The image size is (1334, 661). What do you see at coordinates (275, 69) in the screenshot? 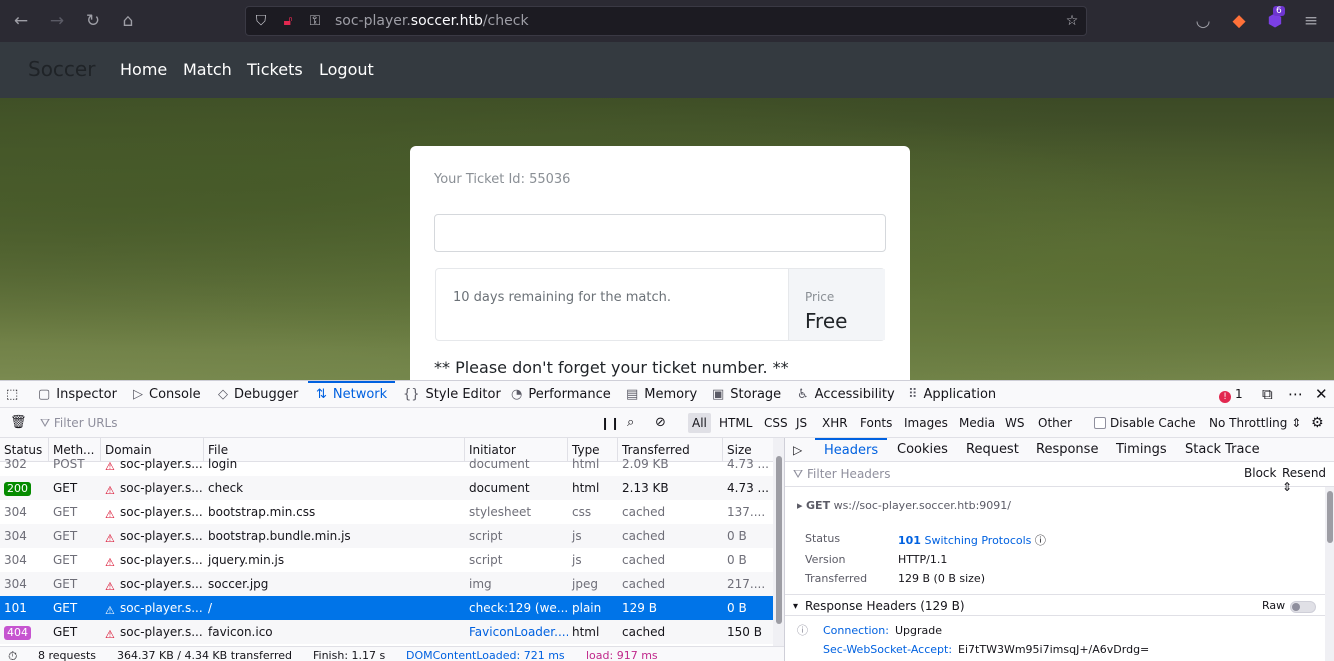
I see `nav-tickets: Tickets` at bounding box center [275, 69].